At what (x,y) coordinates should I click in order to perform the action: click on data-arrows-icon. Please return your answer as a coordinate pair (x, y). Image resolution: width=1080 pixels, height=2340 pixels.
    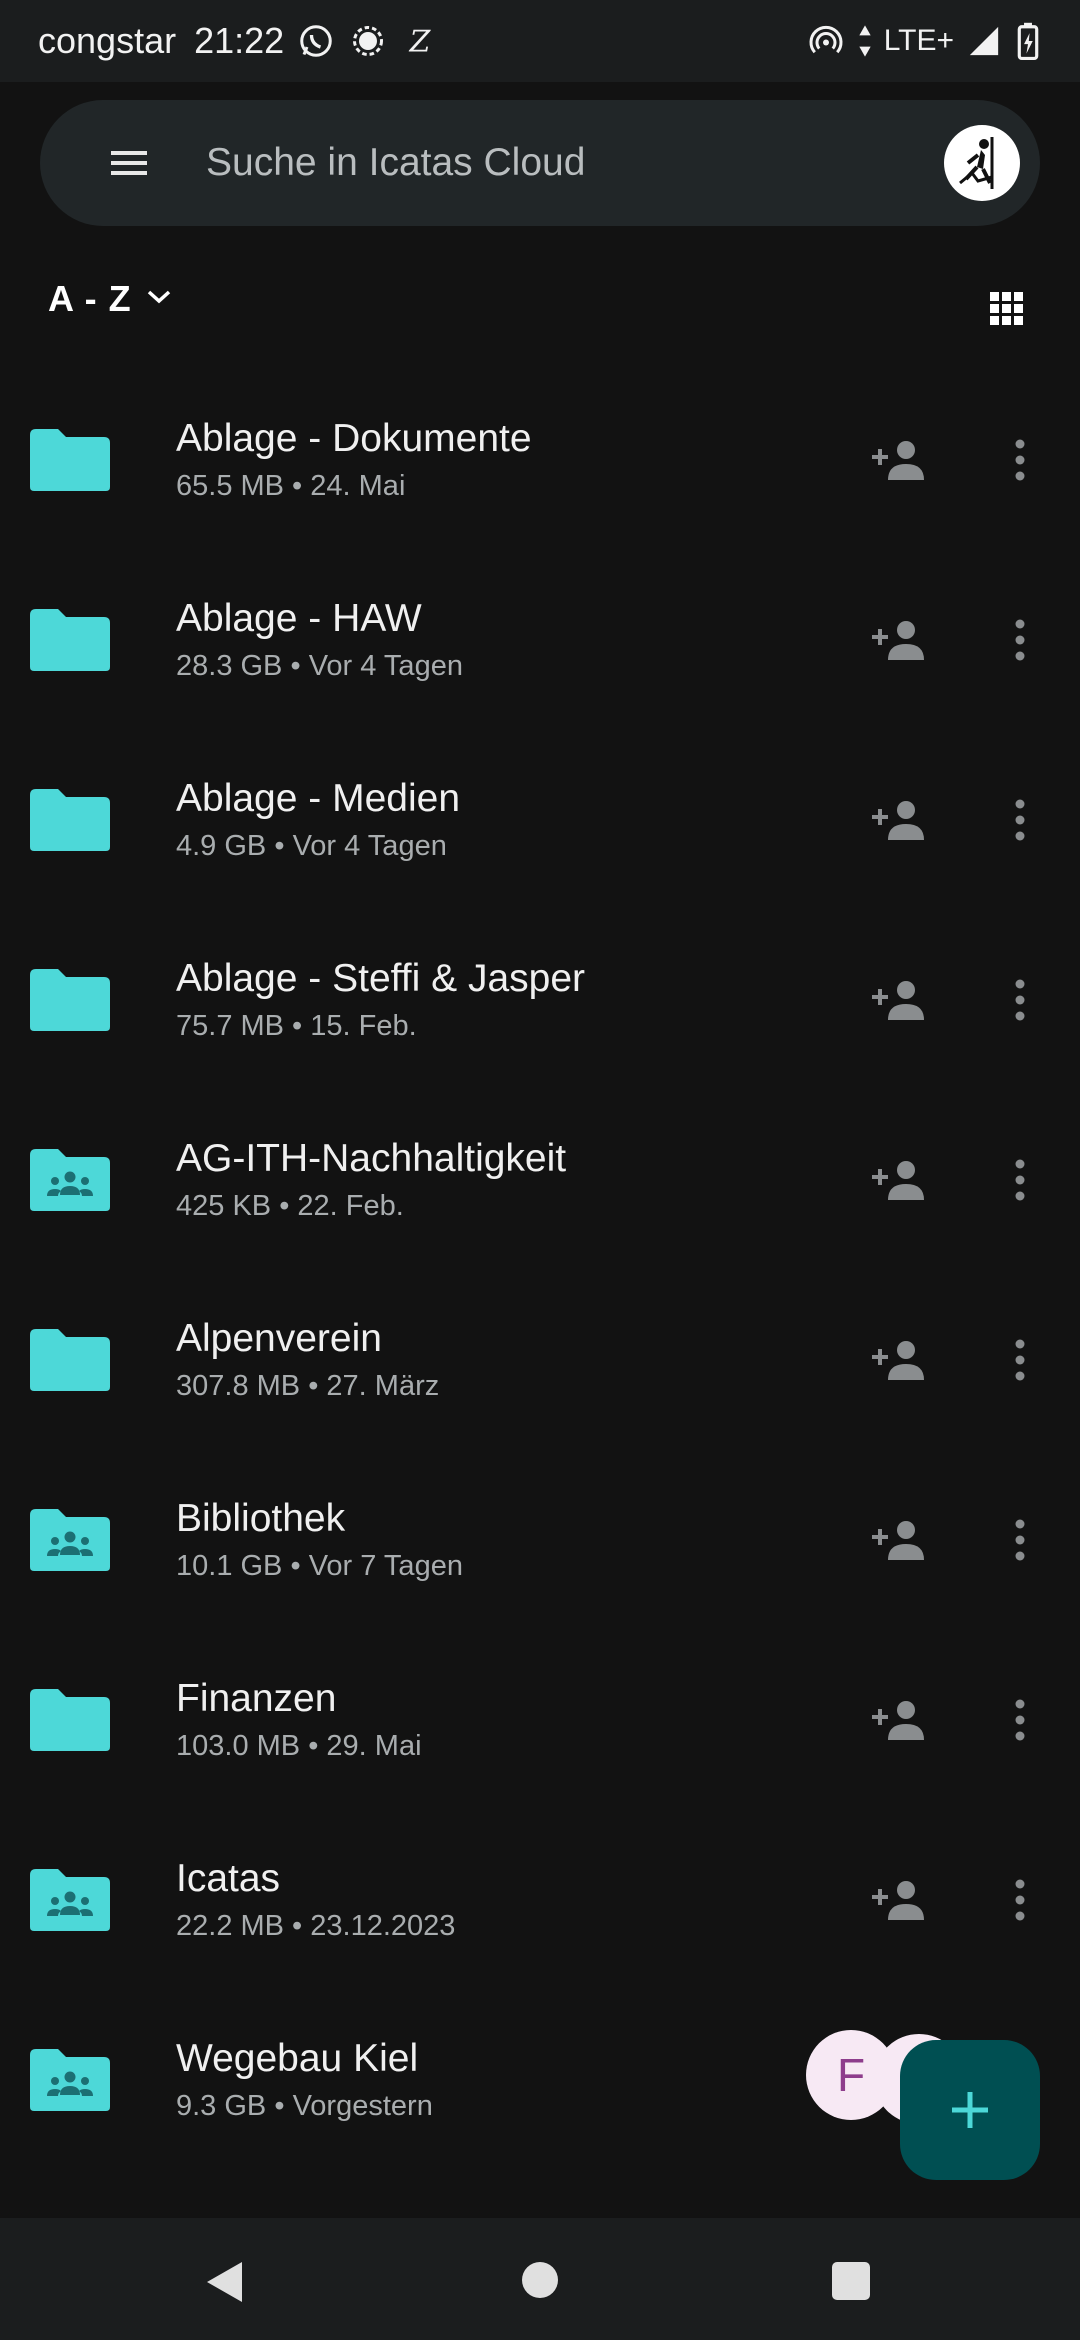
    Looking at the image, I should click on (865, 41).